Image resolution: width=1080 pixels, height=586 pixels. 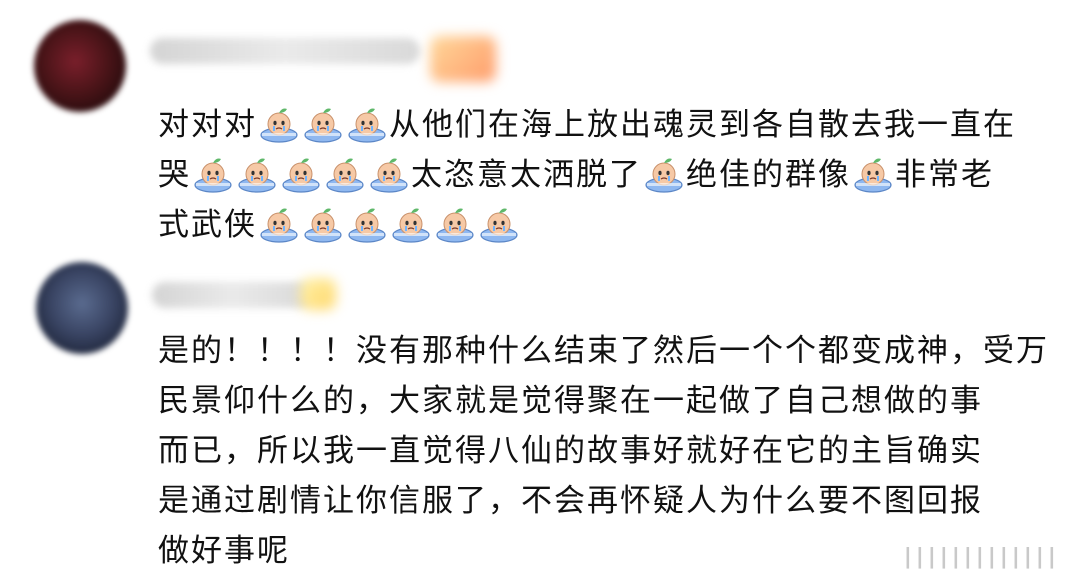 I want to click on comment-line: 对对对 从他们在海上放出魂灵到各自散去我一直在, so click(x=598, y=125).